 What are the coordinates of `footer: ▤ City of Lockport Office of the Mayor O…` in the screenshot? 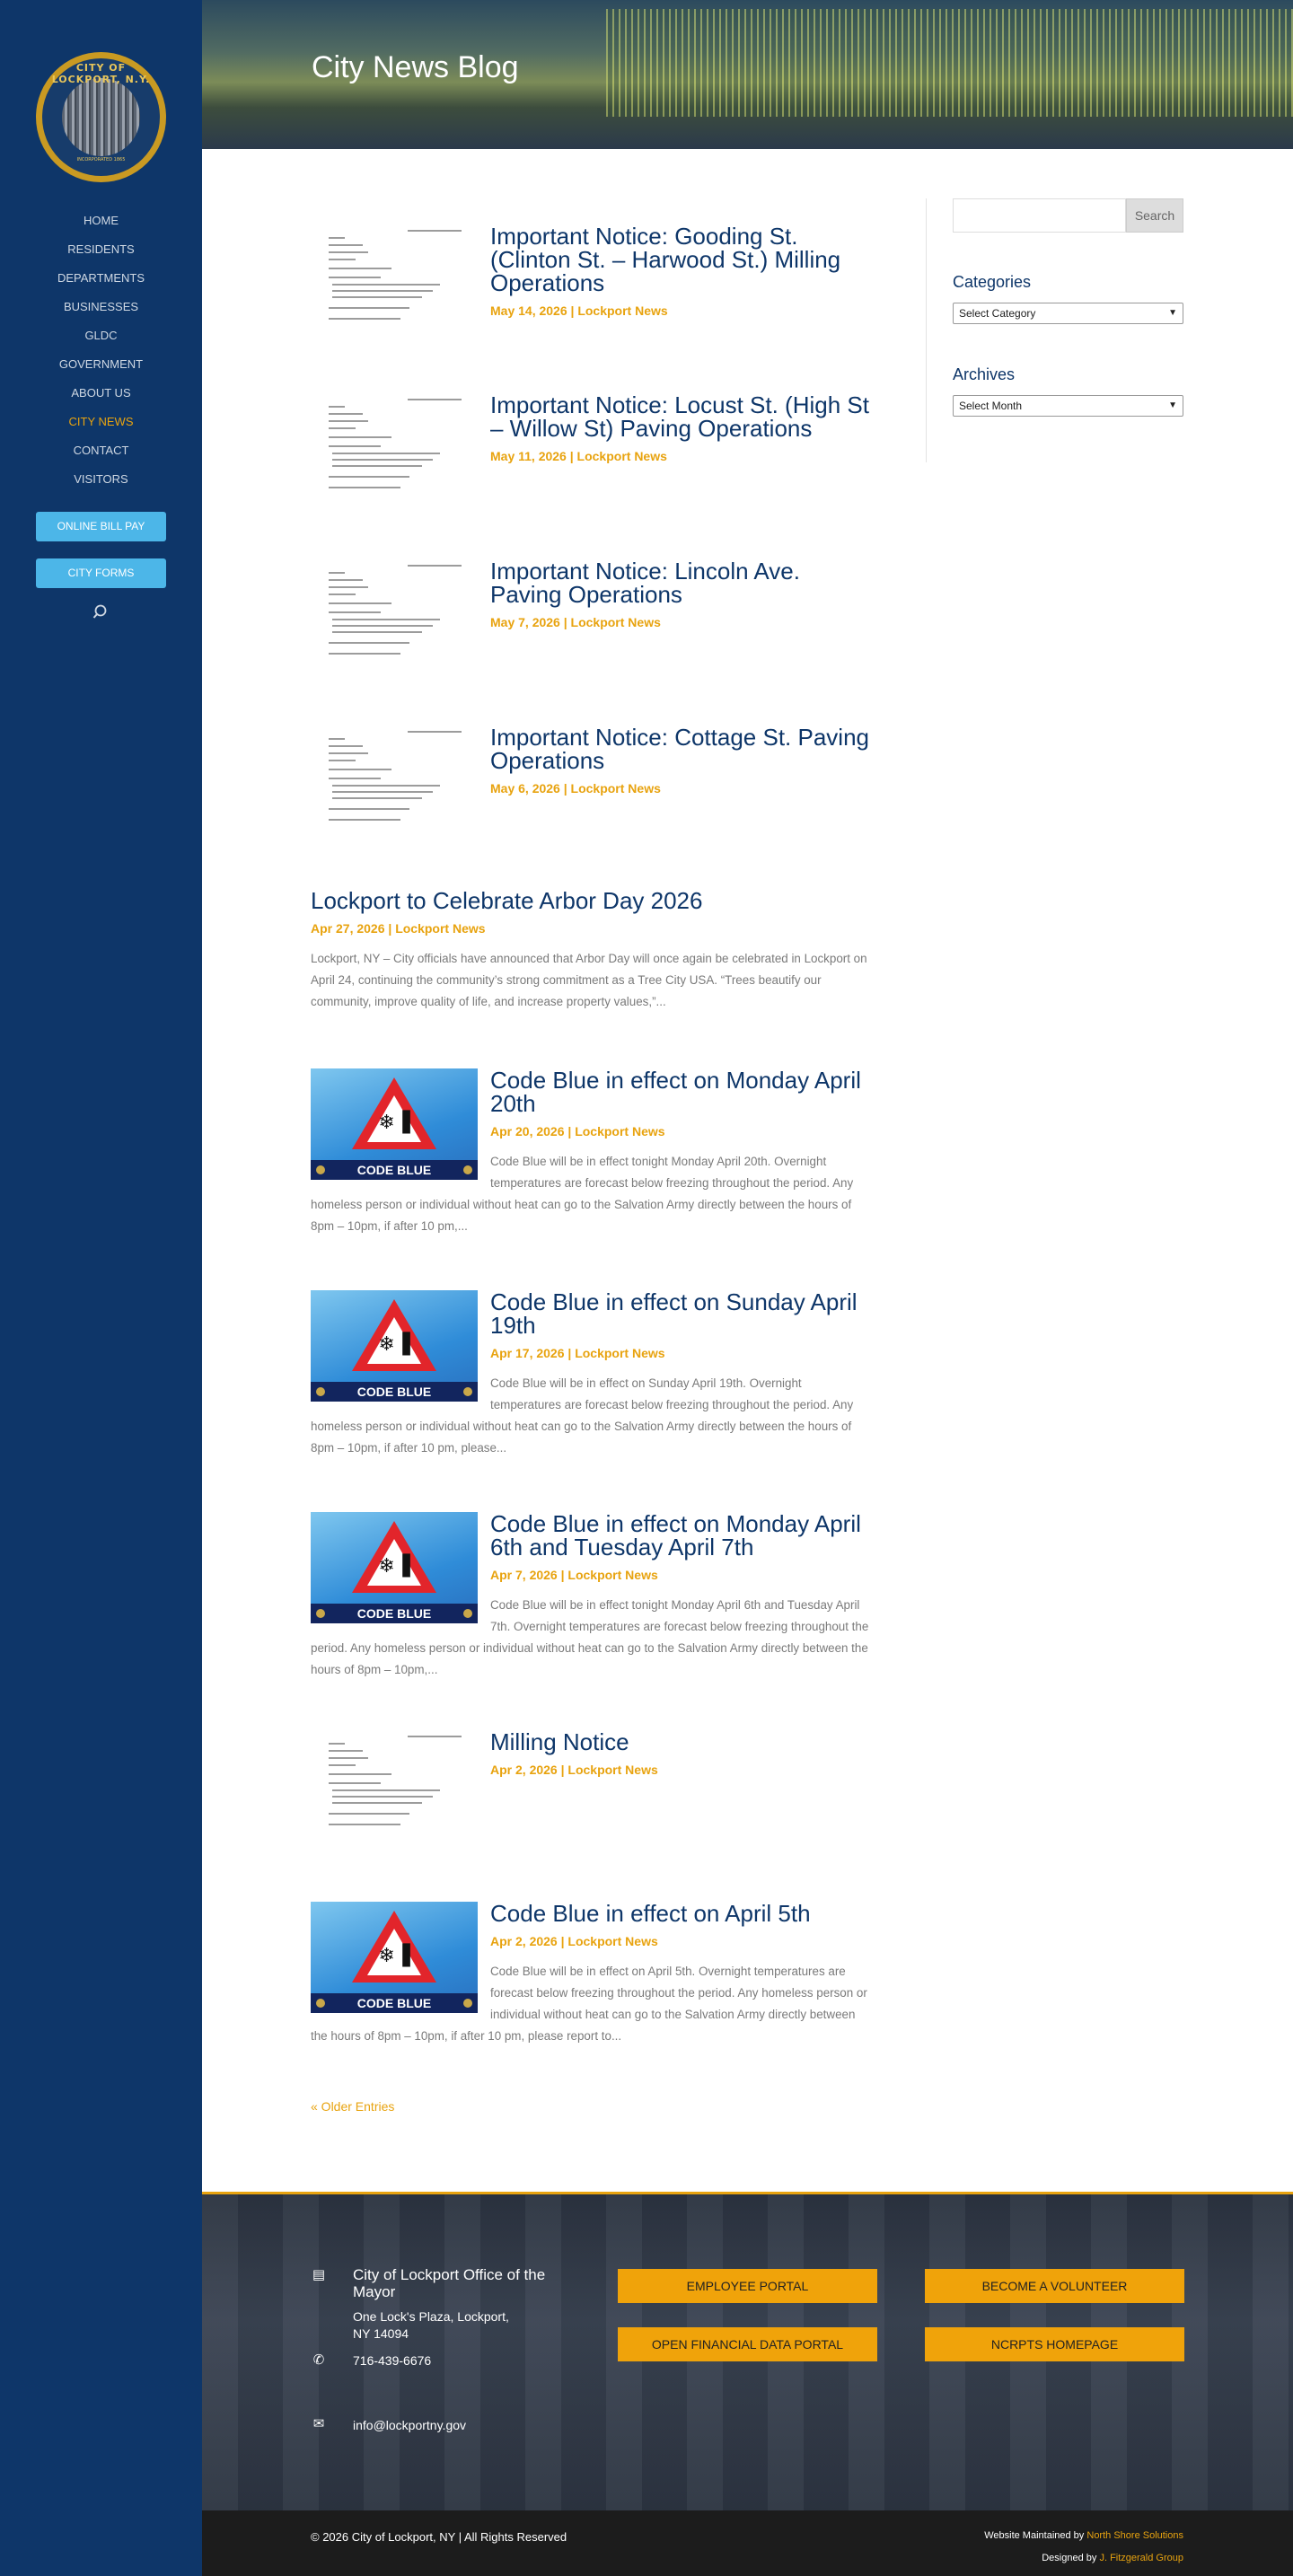 It's located at (747, 2351).